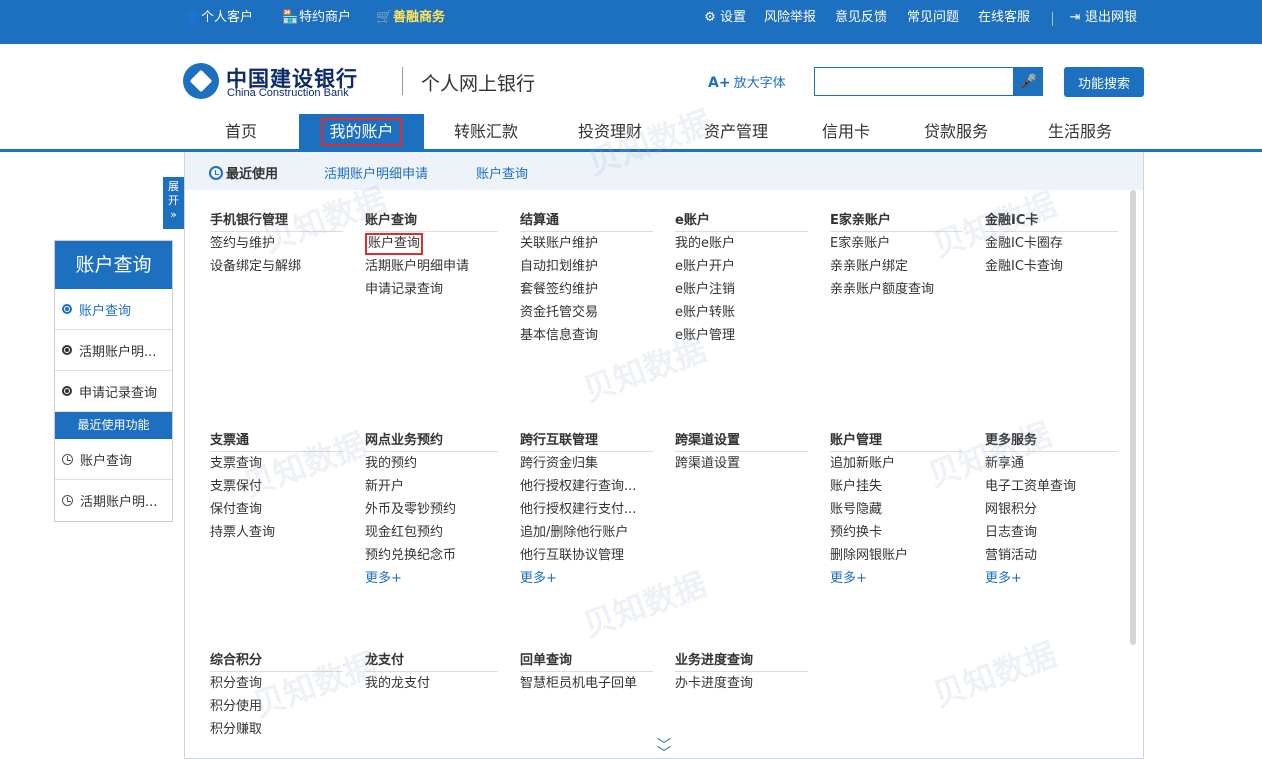  I want to click on menu-section: 业务进度查询 办卡进度查询, so click(741, 672).